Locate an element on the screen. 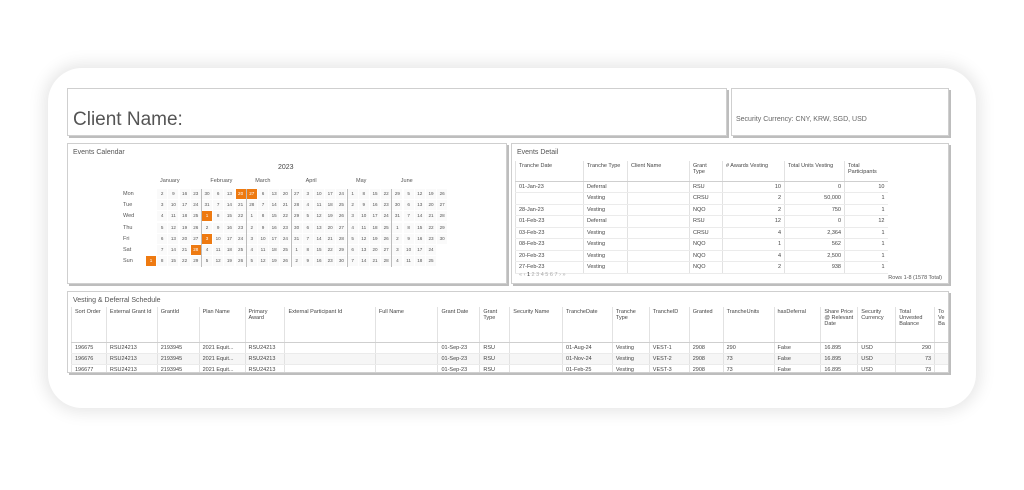 This screenshot has width=1024, height=490. pager-next-button: › » is located at coordinates (562, 275).